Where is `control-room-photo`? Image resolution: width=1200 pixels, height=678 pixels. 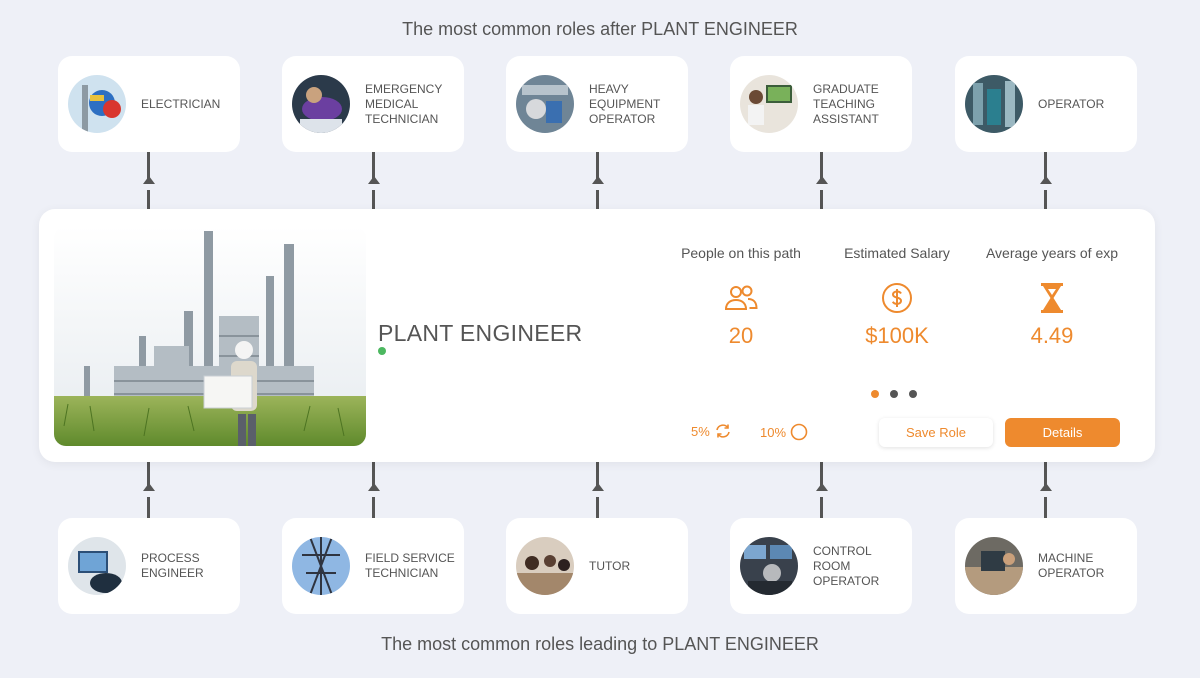 control-room-photo is located at coordinates (769, 566).